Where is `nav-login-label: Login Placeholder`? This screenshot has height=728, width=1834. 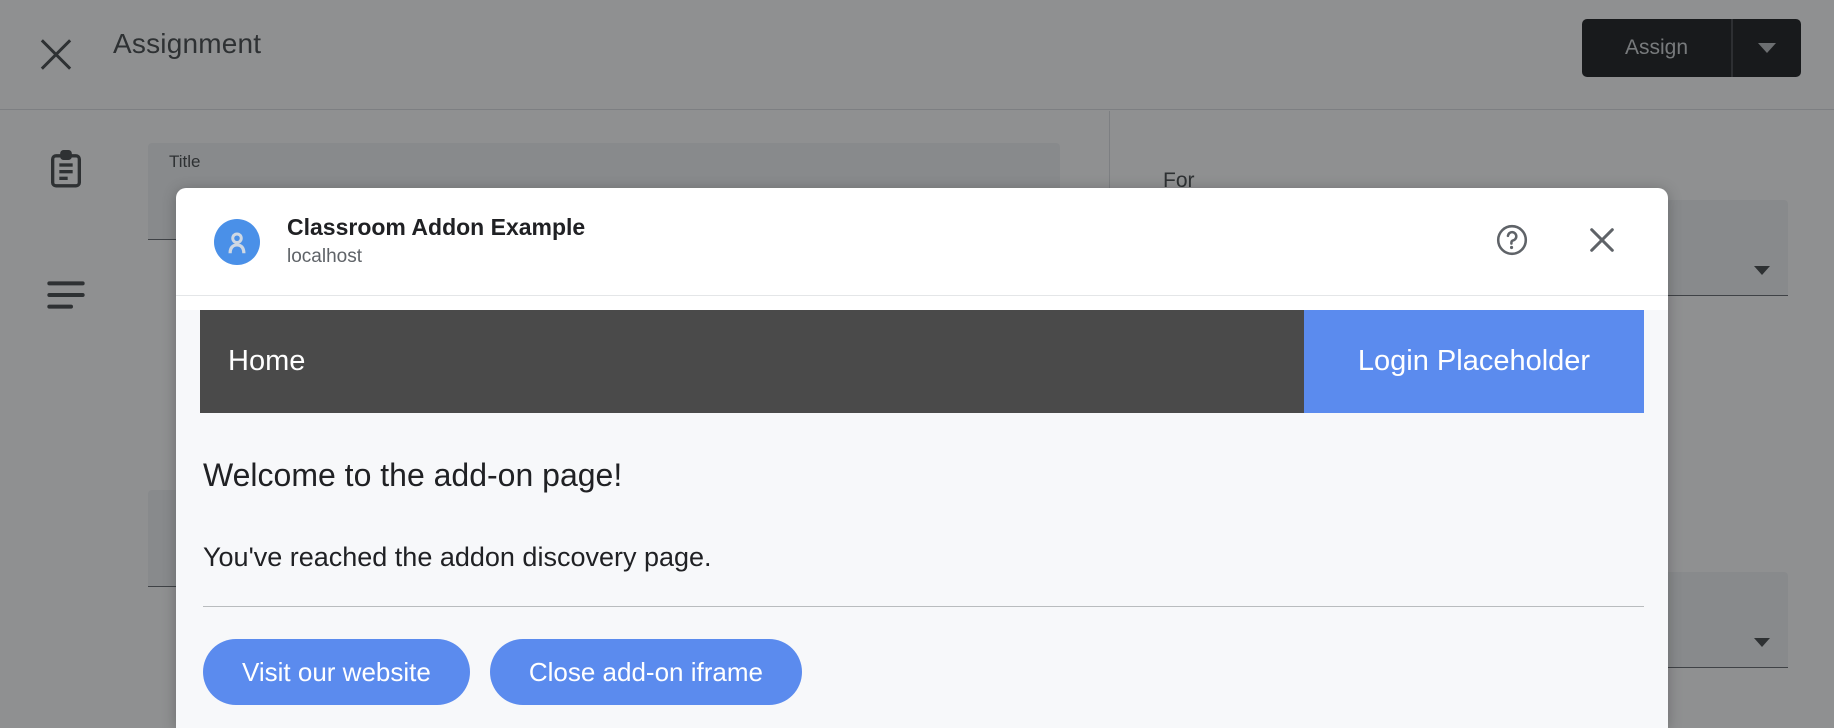 nav-login-label: Login Placeholder is located at coordinates (1474, 361).